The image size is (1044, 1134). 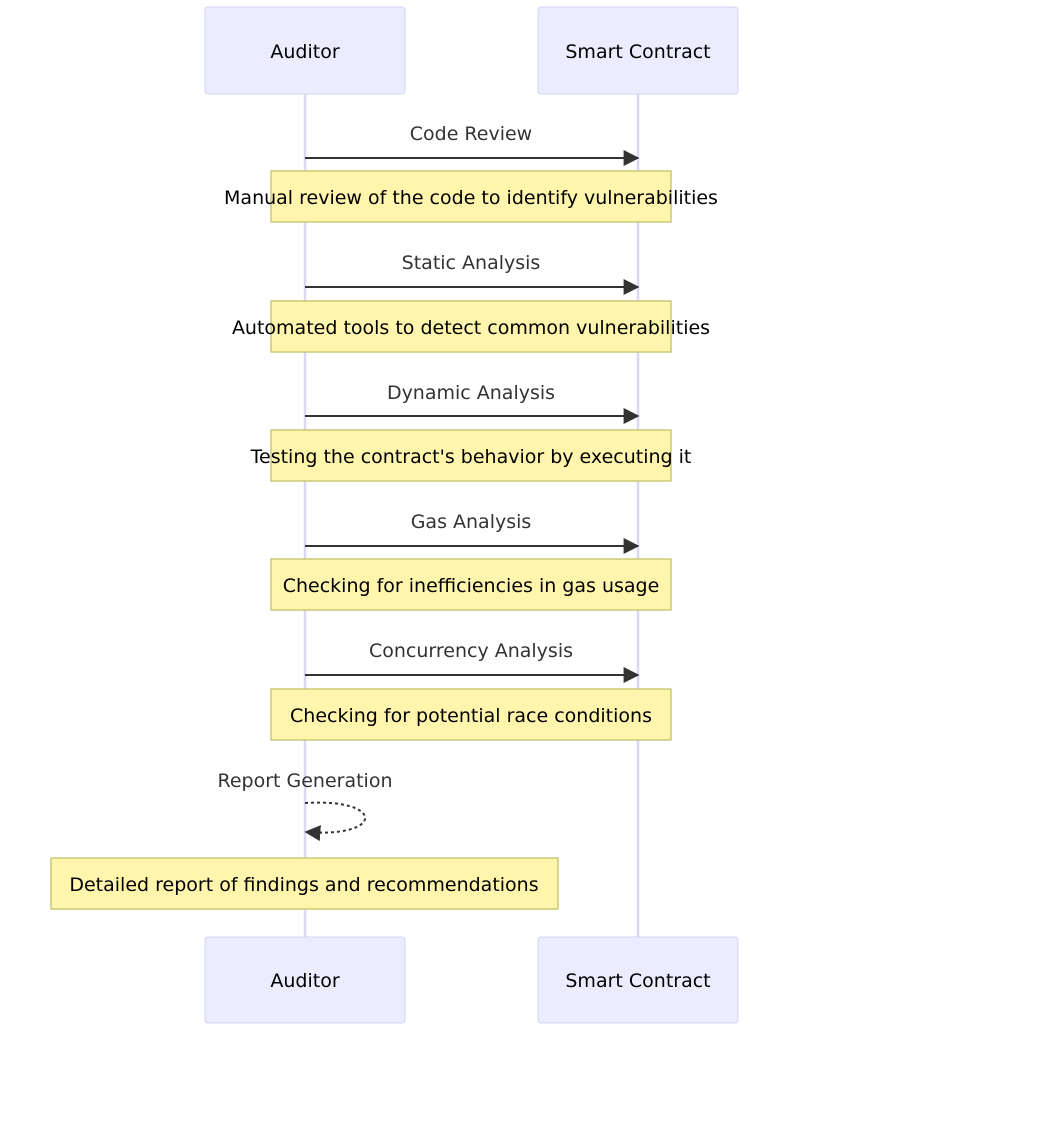 I want to click on message-label-gas-analysis: Gas Analysis, so click(x=471, y=522).